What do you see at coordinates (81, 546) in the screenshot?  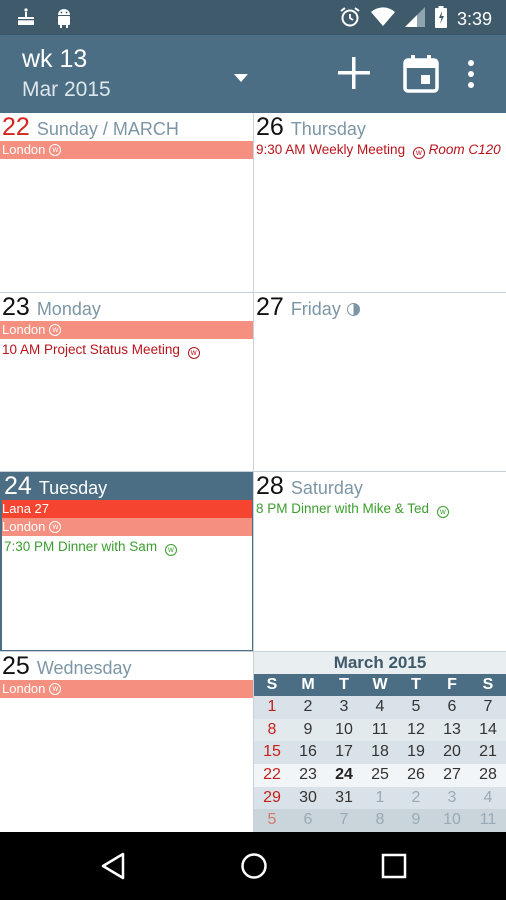 I see `event-title: 7:30 PM Dinner with Sam` at bounding box center [81, 546].